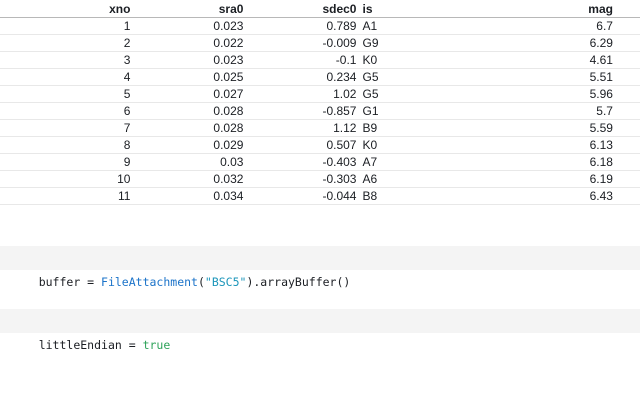 The height and width of the screenshot is (400, 640). I want to click on table-row: 110.034-0.044B86.430, so click(320, 196).